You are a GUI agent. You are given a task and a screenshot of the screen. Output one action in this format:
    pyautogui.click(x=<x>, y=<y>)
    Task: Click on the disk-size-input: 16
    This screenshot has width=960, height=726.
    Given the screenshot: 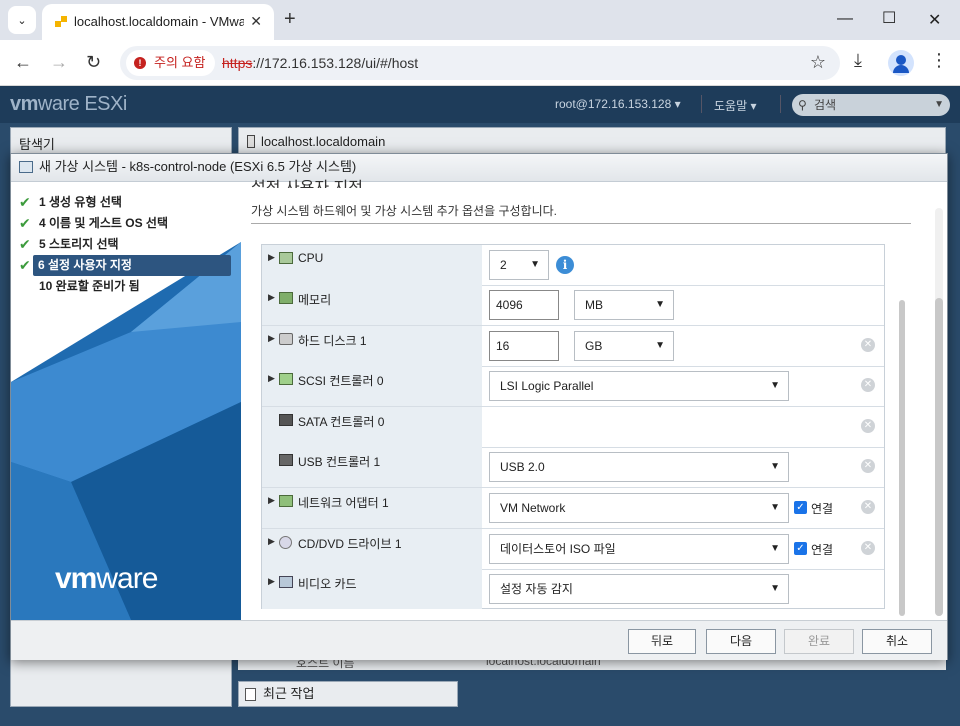 What is the action you would take?
    pyautogui.click(x=524, y=346)
    